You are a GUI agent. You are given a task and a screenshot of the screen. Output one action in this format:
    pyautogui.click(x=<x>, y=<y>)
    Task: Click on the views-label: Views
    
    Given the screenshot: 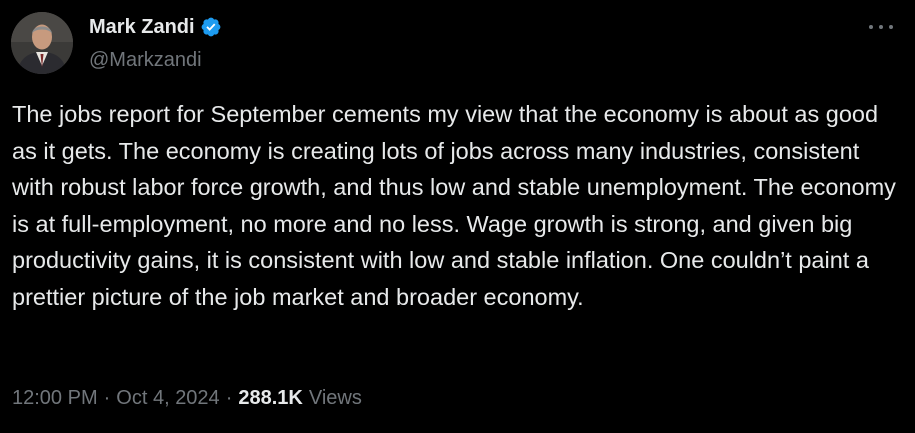 What is the action you would take?
    pyautogui.click(x=335, y=398)
    